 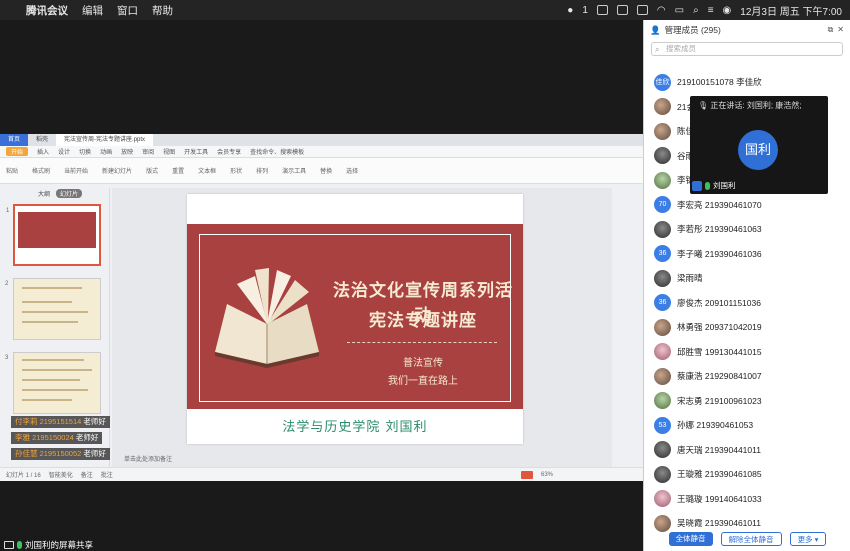 I want to click on menu-help: 帮助, so click(x=162, y=10).